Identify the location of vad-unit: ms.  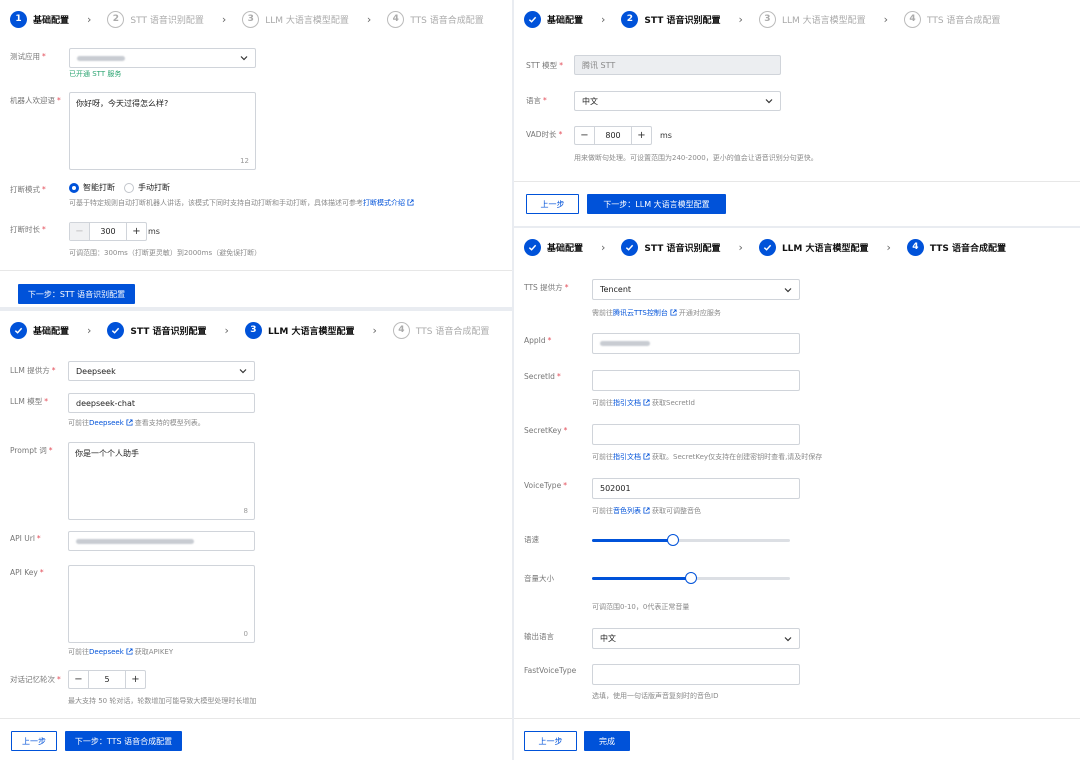
(666, 135).